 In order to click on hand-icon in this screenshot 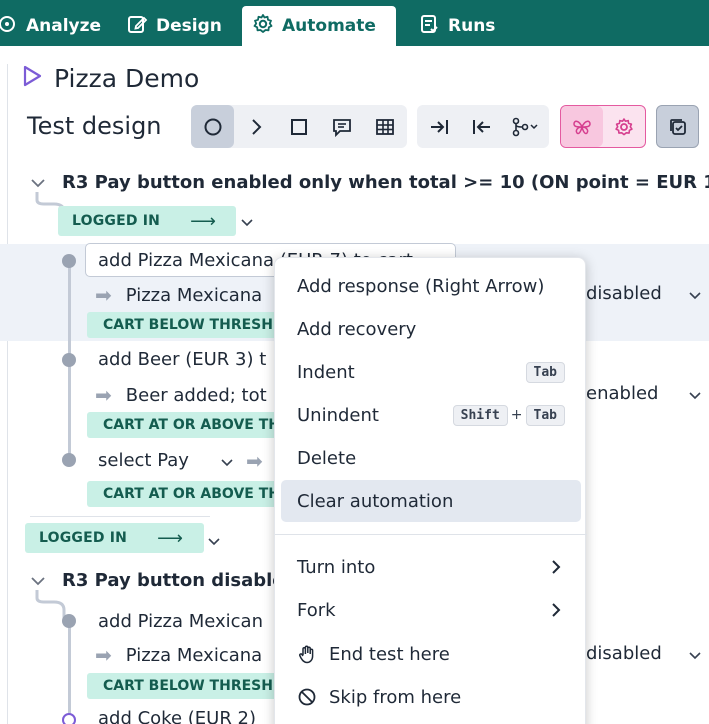, I will do `click(307, 654)`.